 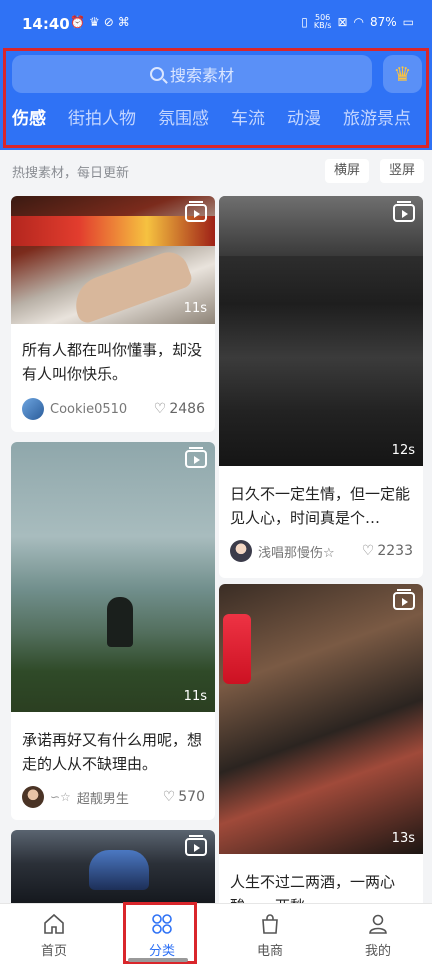 What do you see at coordinates (112, 752) in the screenshot?
I see `card-title: 承诺再好又有什么用呢，想走的人从不缺理由。` at bounding box center [112, 752].